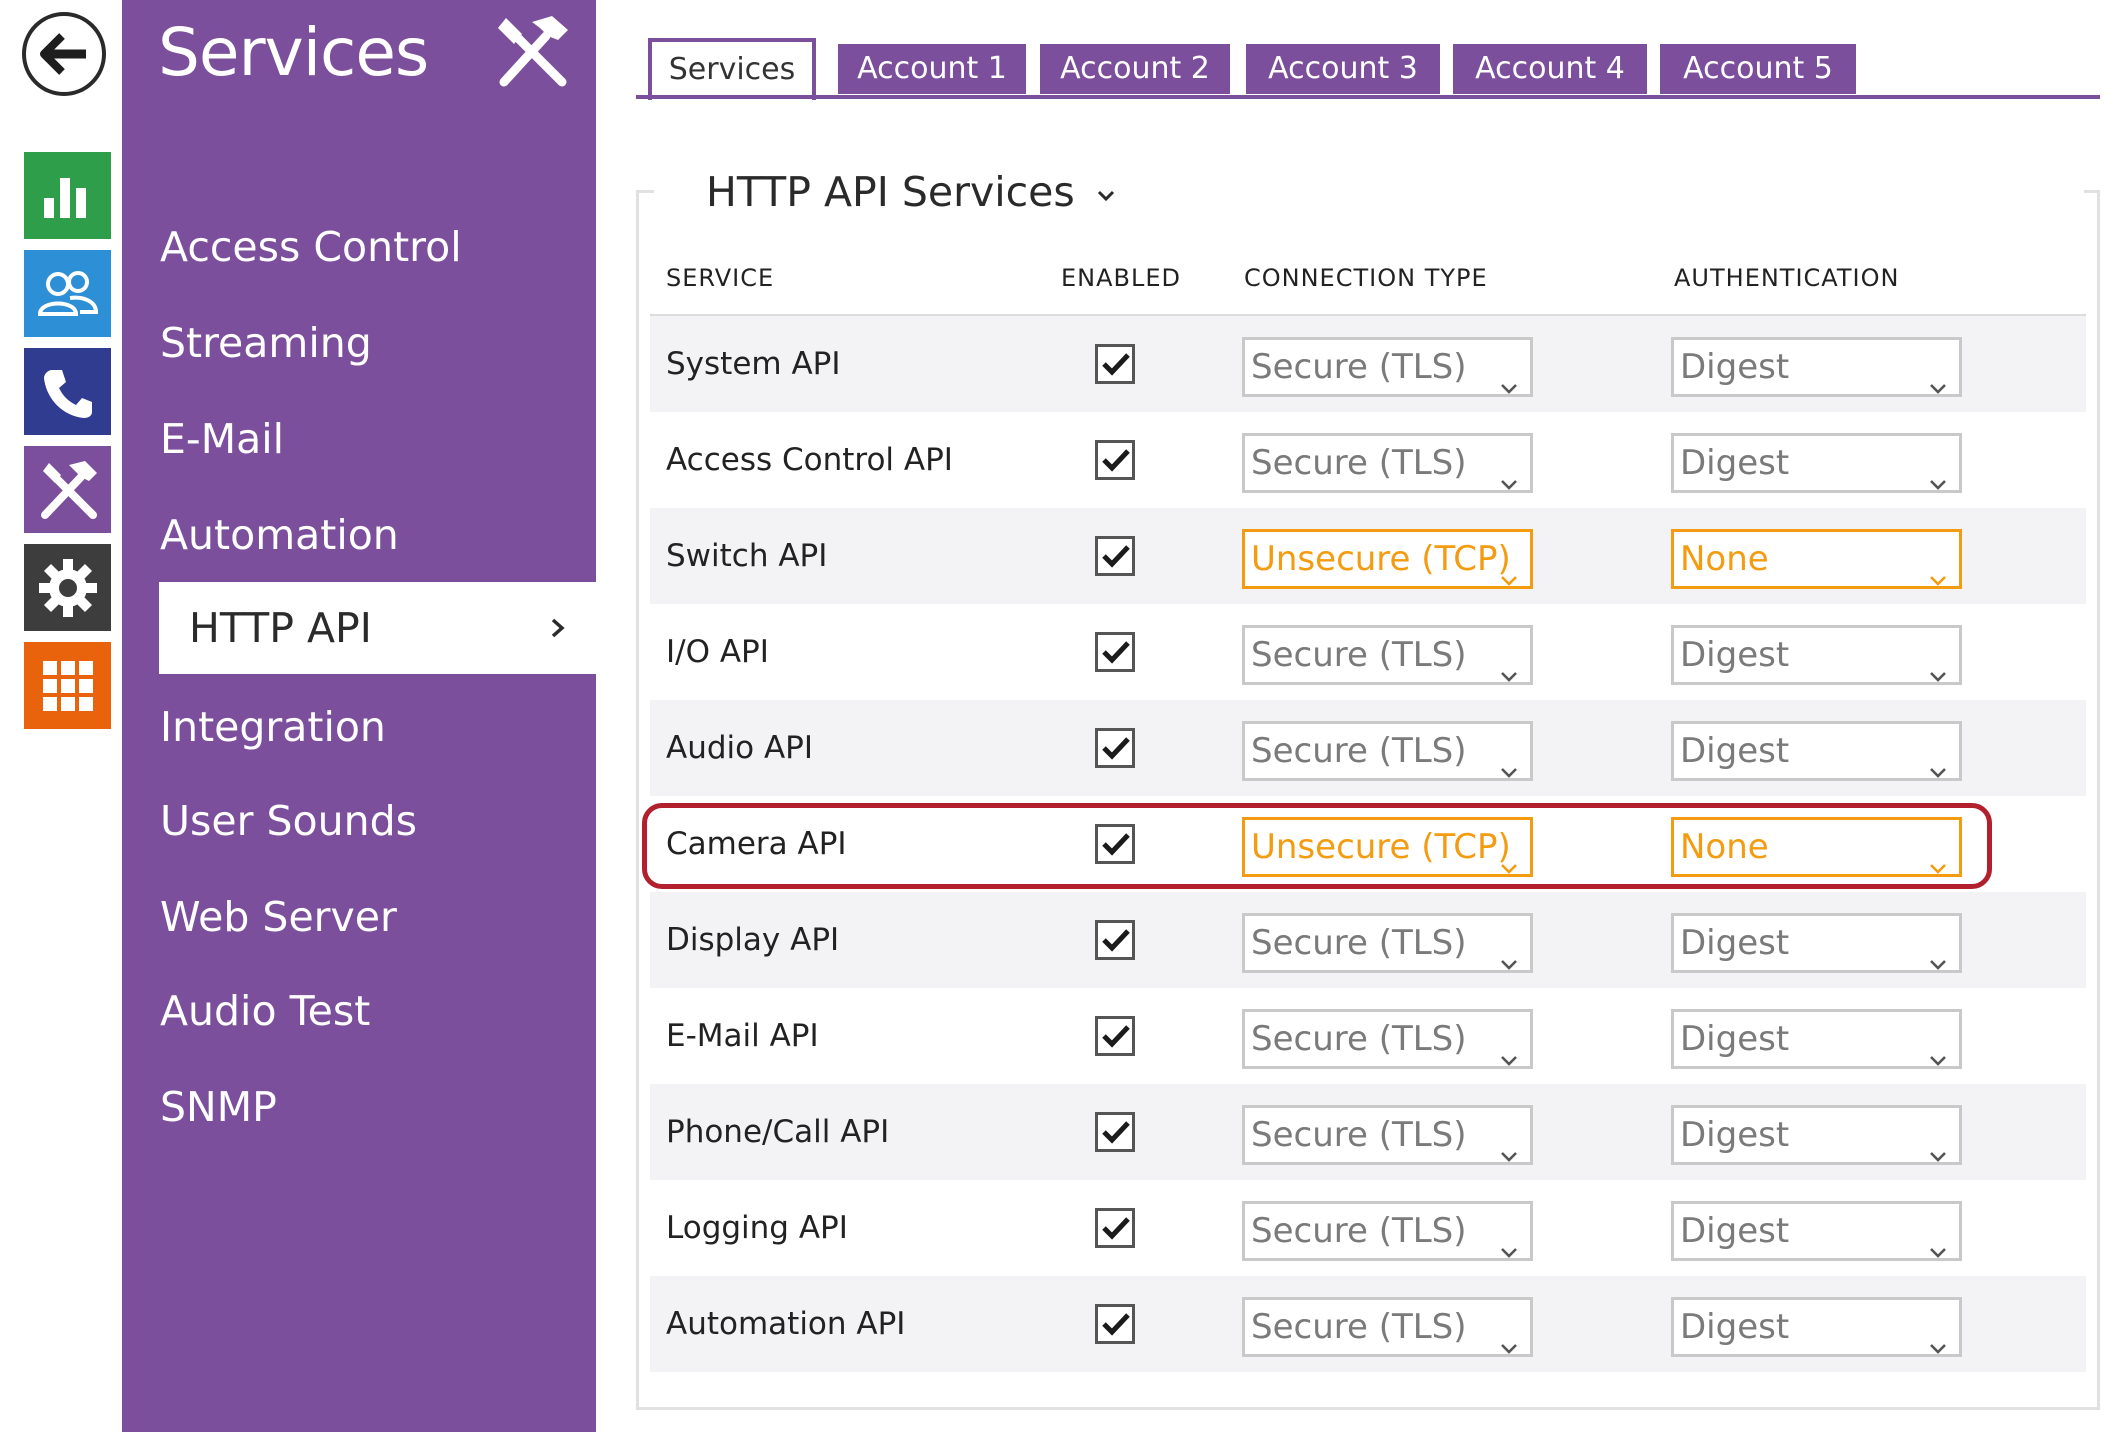 The image size is (2118, 1432). Describe the element at coordinates (377, 628) in the screenshot. I see `menu-item-http-api: HTTP API` at that location.